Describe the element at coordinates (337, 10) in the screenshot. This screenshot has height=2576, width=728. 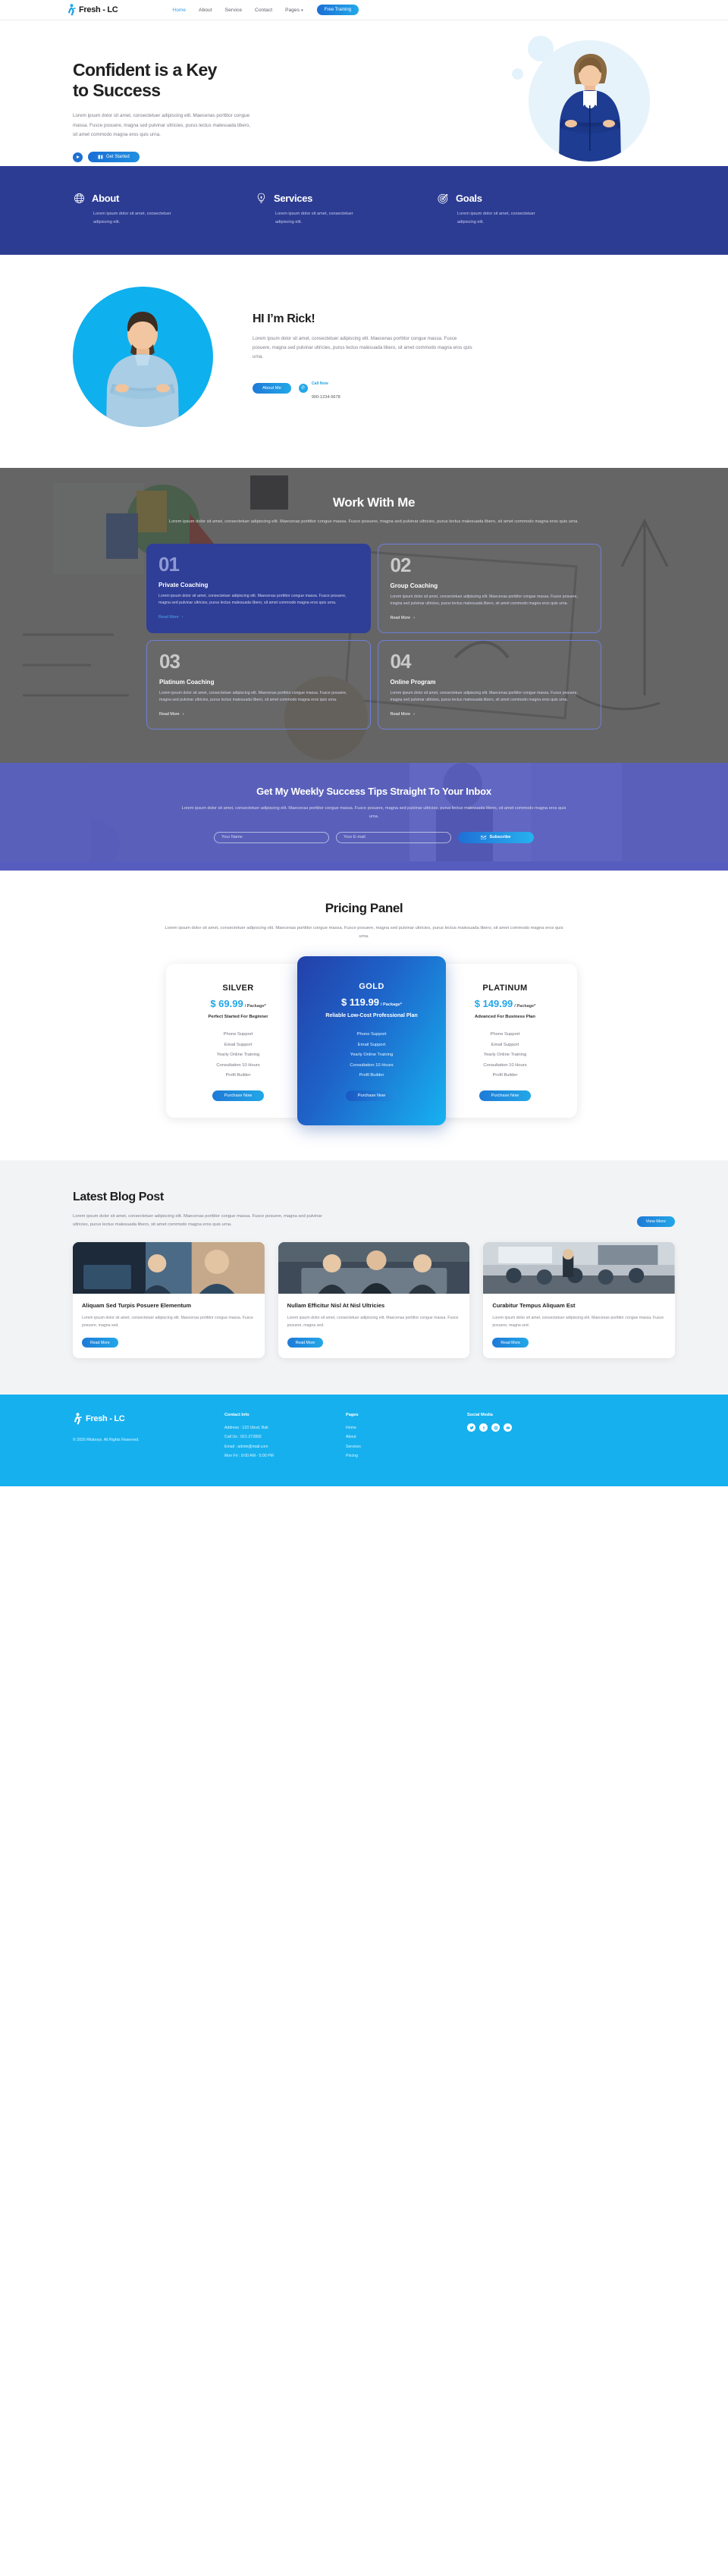
I see `free-training-button: Free Training` at that location.